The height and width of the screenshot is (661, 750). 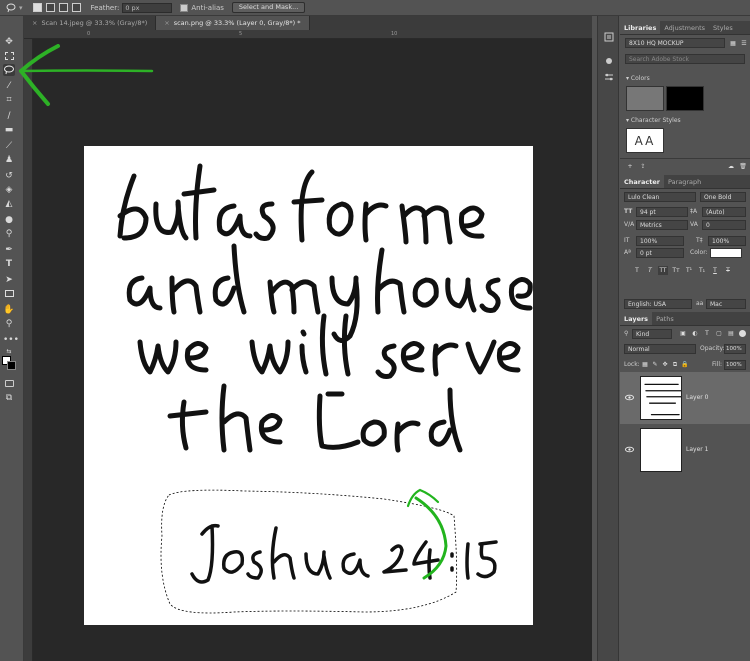 I want to click on strikethrough-button: T, so click(x=728, y=270).